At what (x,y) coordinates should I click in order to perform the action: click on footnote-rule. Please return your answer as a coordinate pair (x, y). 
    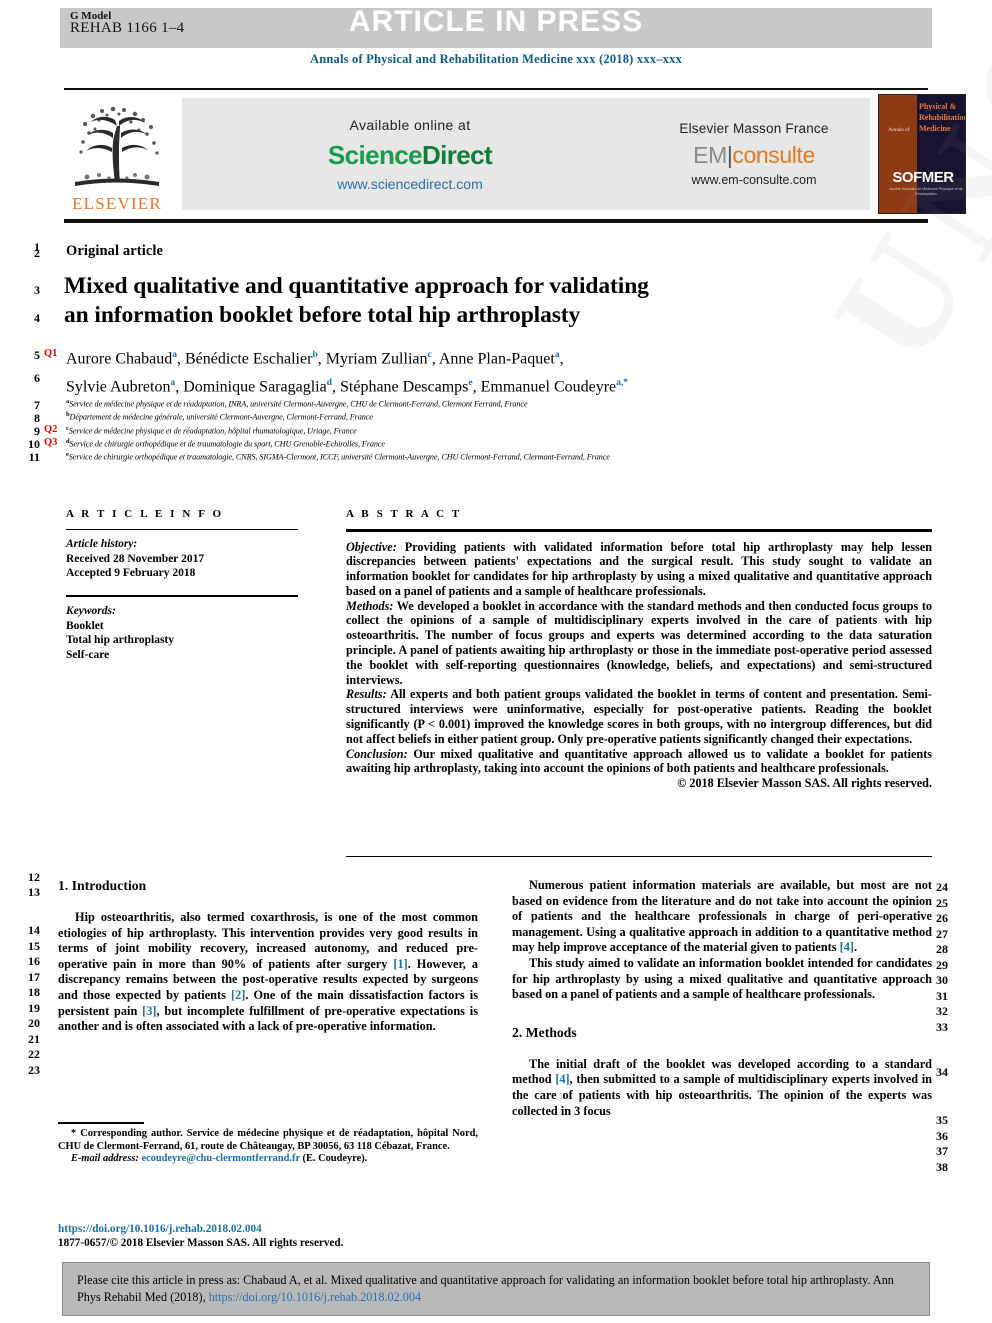
    Looking at the image, I should click on (101, 1123).